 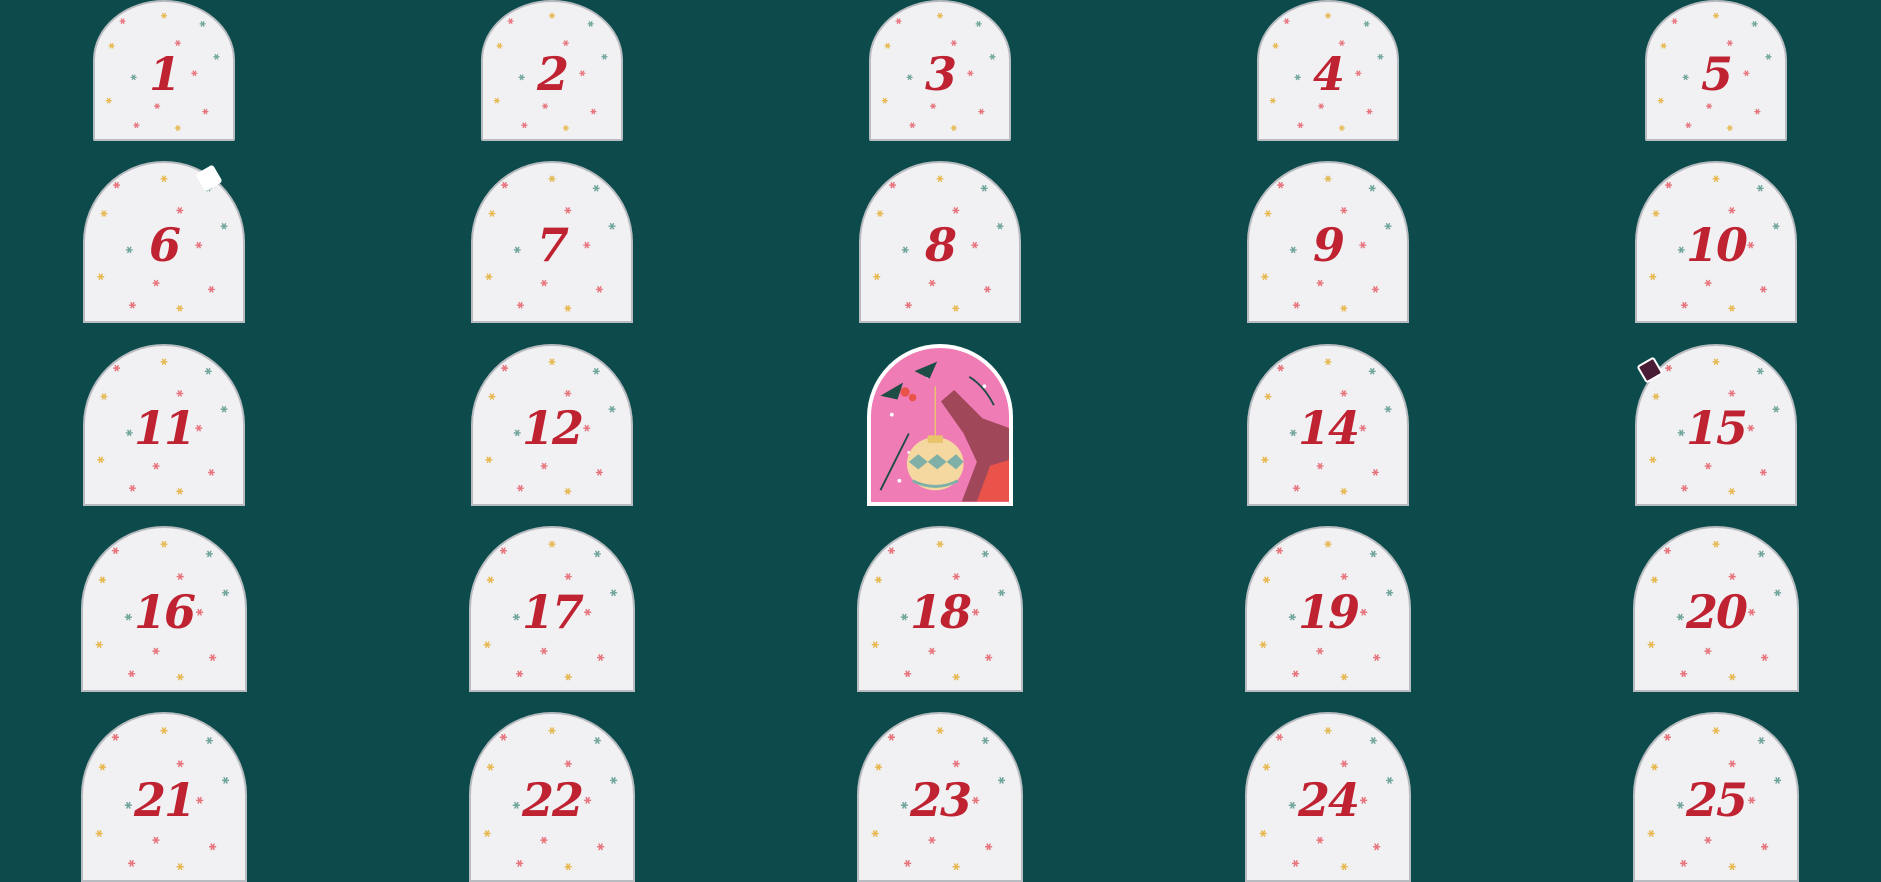 What do you see at coordinates (164, 797) in the screenshot?
I see `calendar-door-21: 21` at bounding box center [164, 797].